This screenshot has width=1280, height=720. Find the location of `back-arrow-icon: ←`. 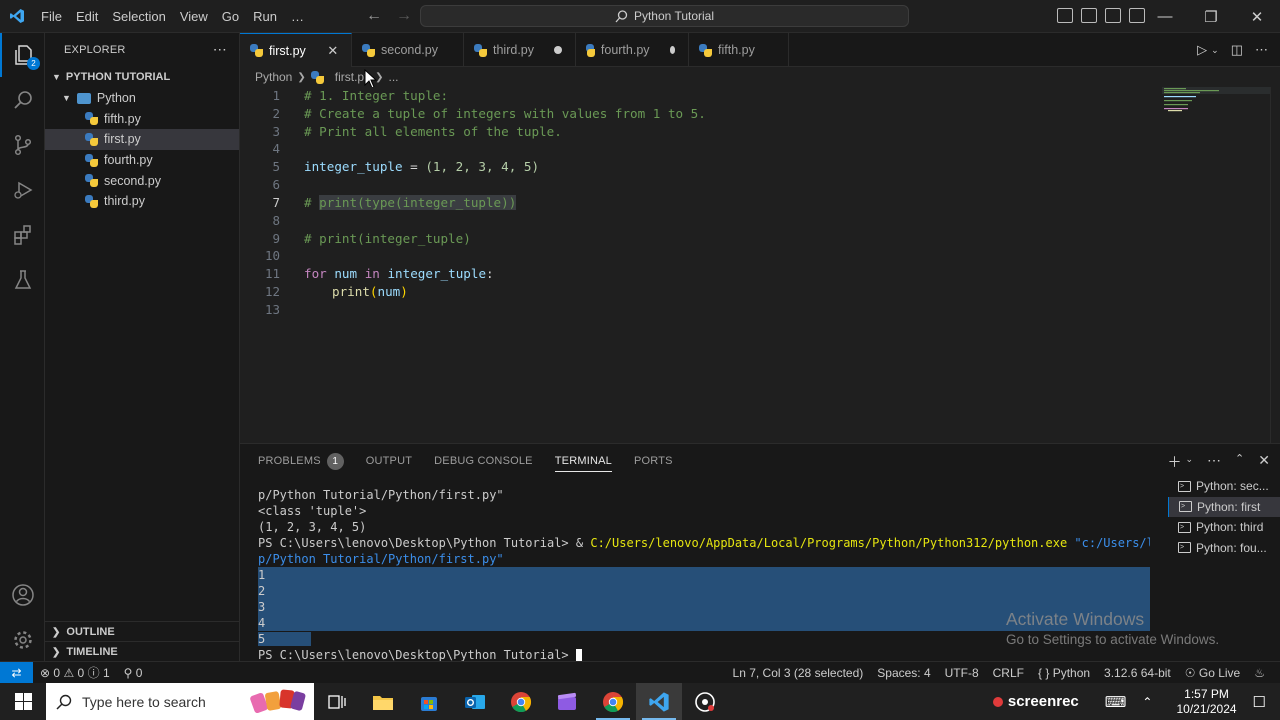

back-arrow-icon: ← is located at coordinates (374, 16).